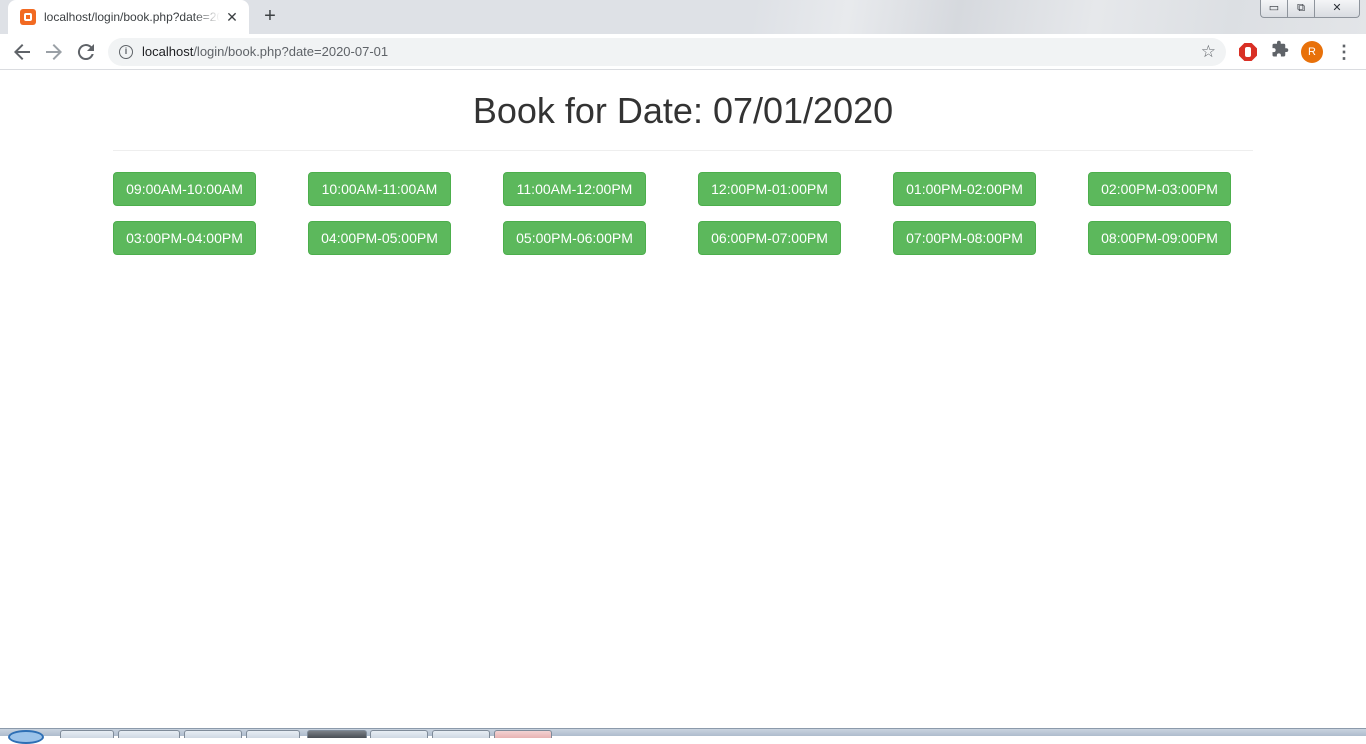 The height and width of the screenshot is (744, 1366). Describe the element at coordinates (337, 734) in the screenshot. I see `taskbar-item-terminal` at that location.